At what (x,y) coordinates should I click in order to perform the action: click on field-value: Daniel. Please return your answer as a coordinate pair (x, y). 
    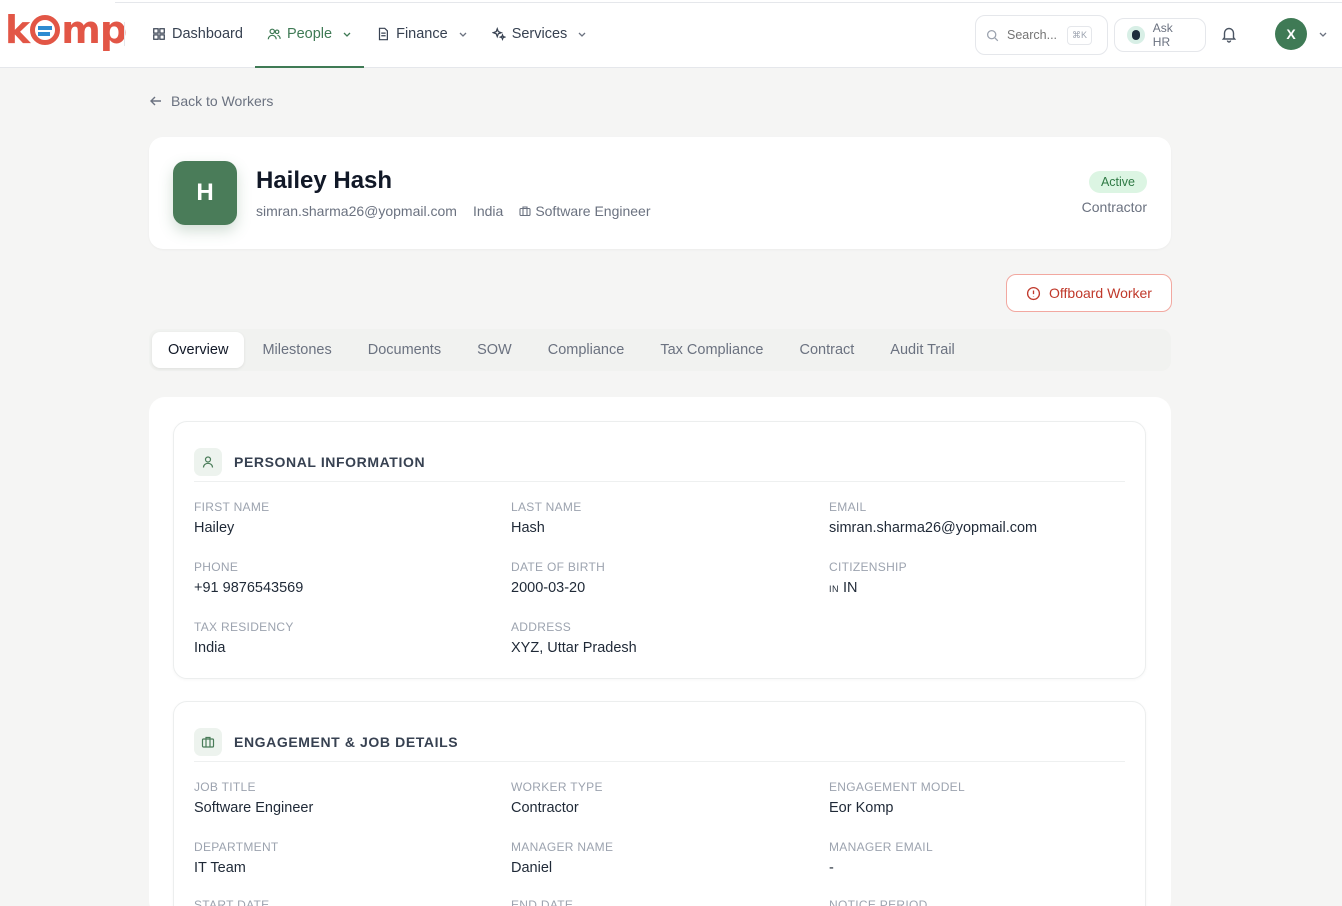
    Looking at the image, I should click on (532, 868).